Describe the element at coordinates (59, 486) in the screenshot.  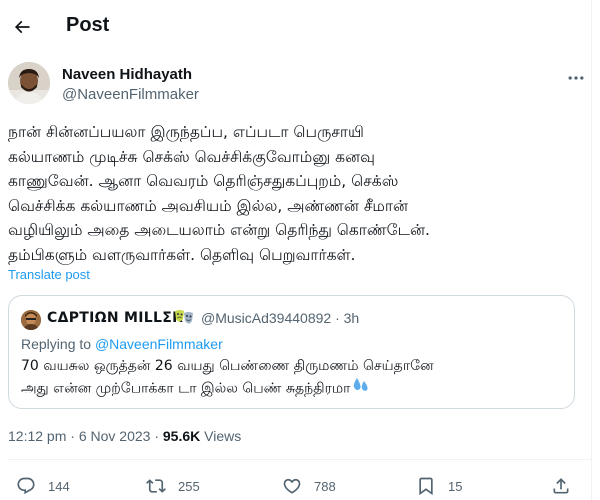
I see `reply-count: 144` at that location.